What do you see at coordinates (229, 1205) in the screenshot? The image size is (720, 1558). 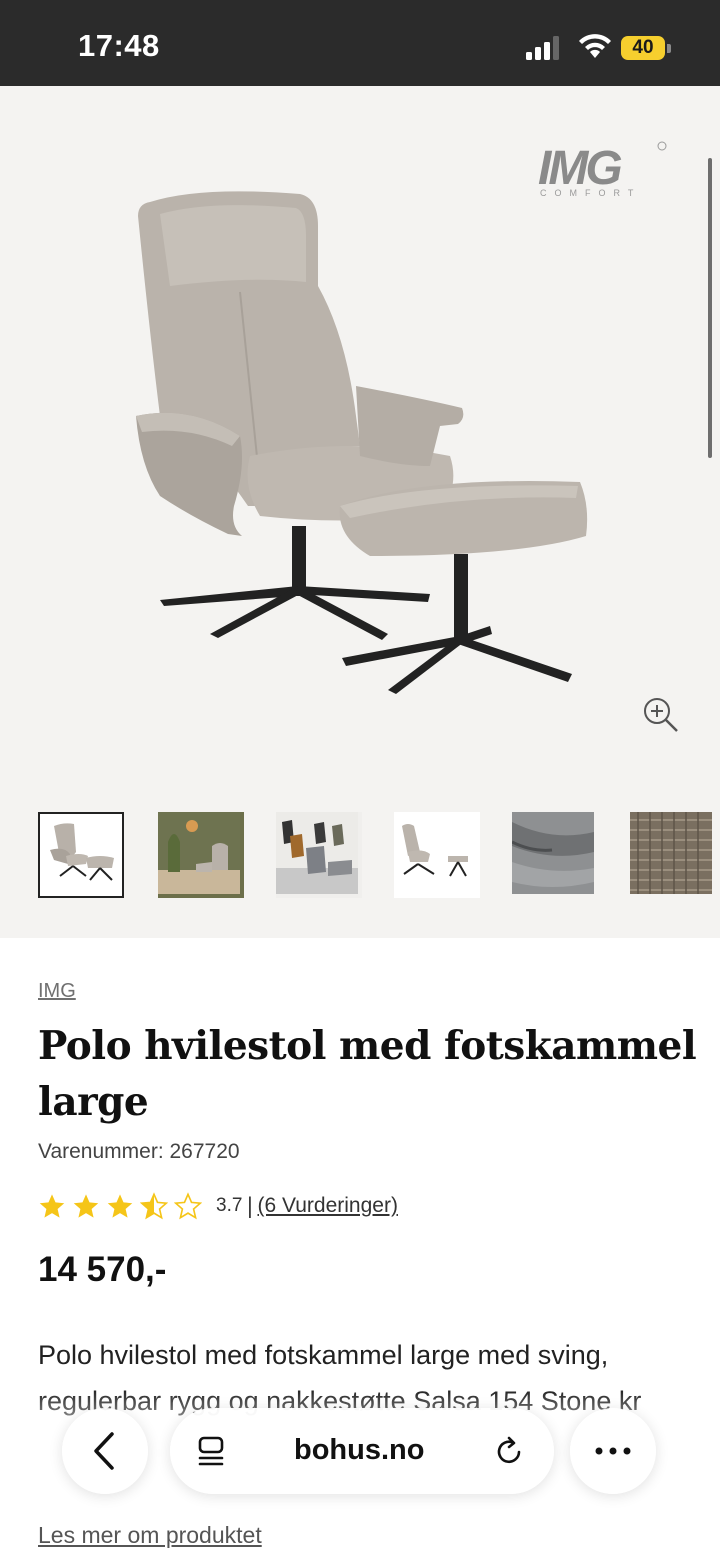 I see `rating-value: 3.7` at bounding box center [229, 1205].